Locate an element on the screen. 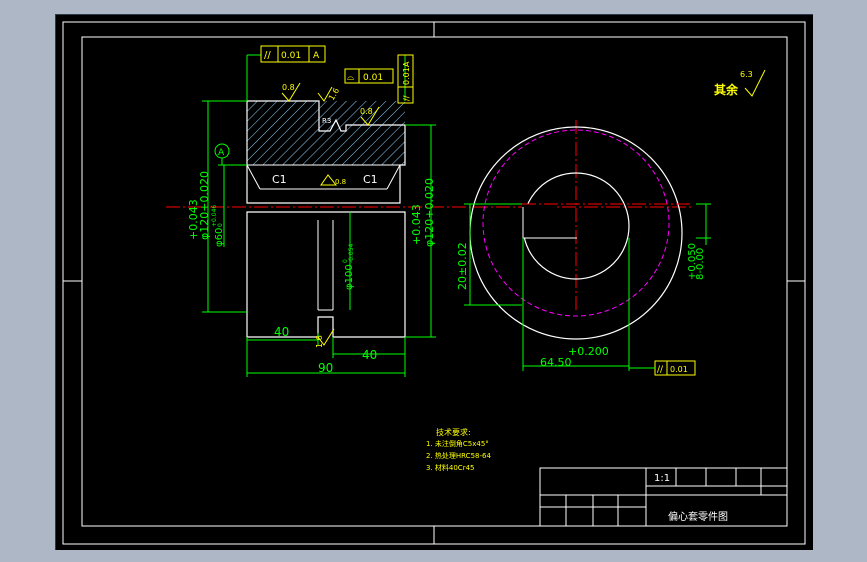 The width and height of the screenshot is (867, 562). end-view is located at coordinates (579, 233).